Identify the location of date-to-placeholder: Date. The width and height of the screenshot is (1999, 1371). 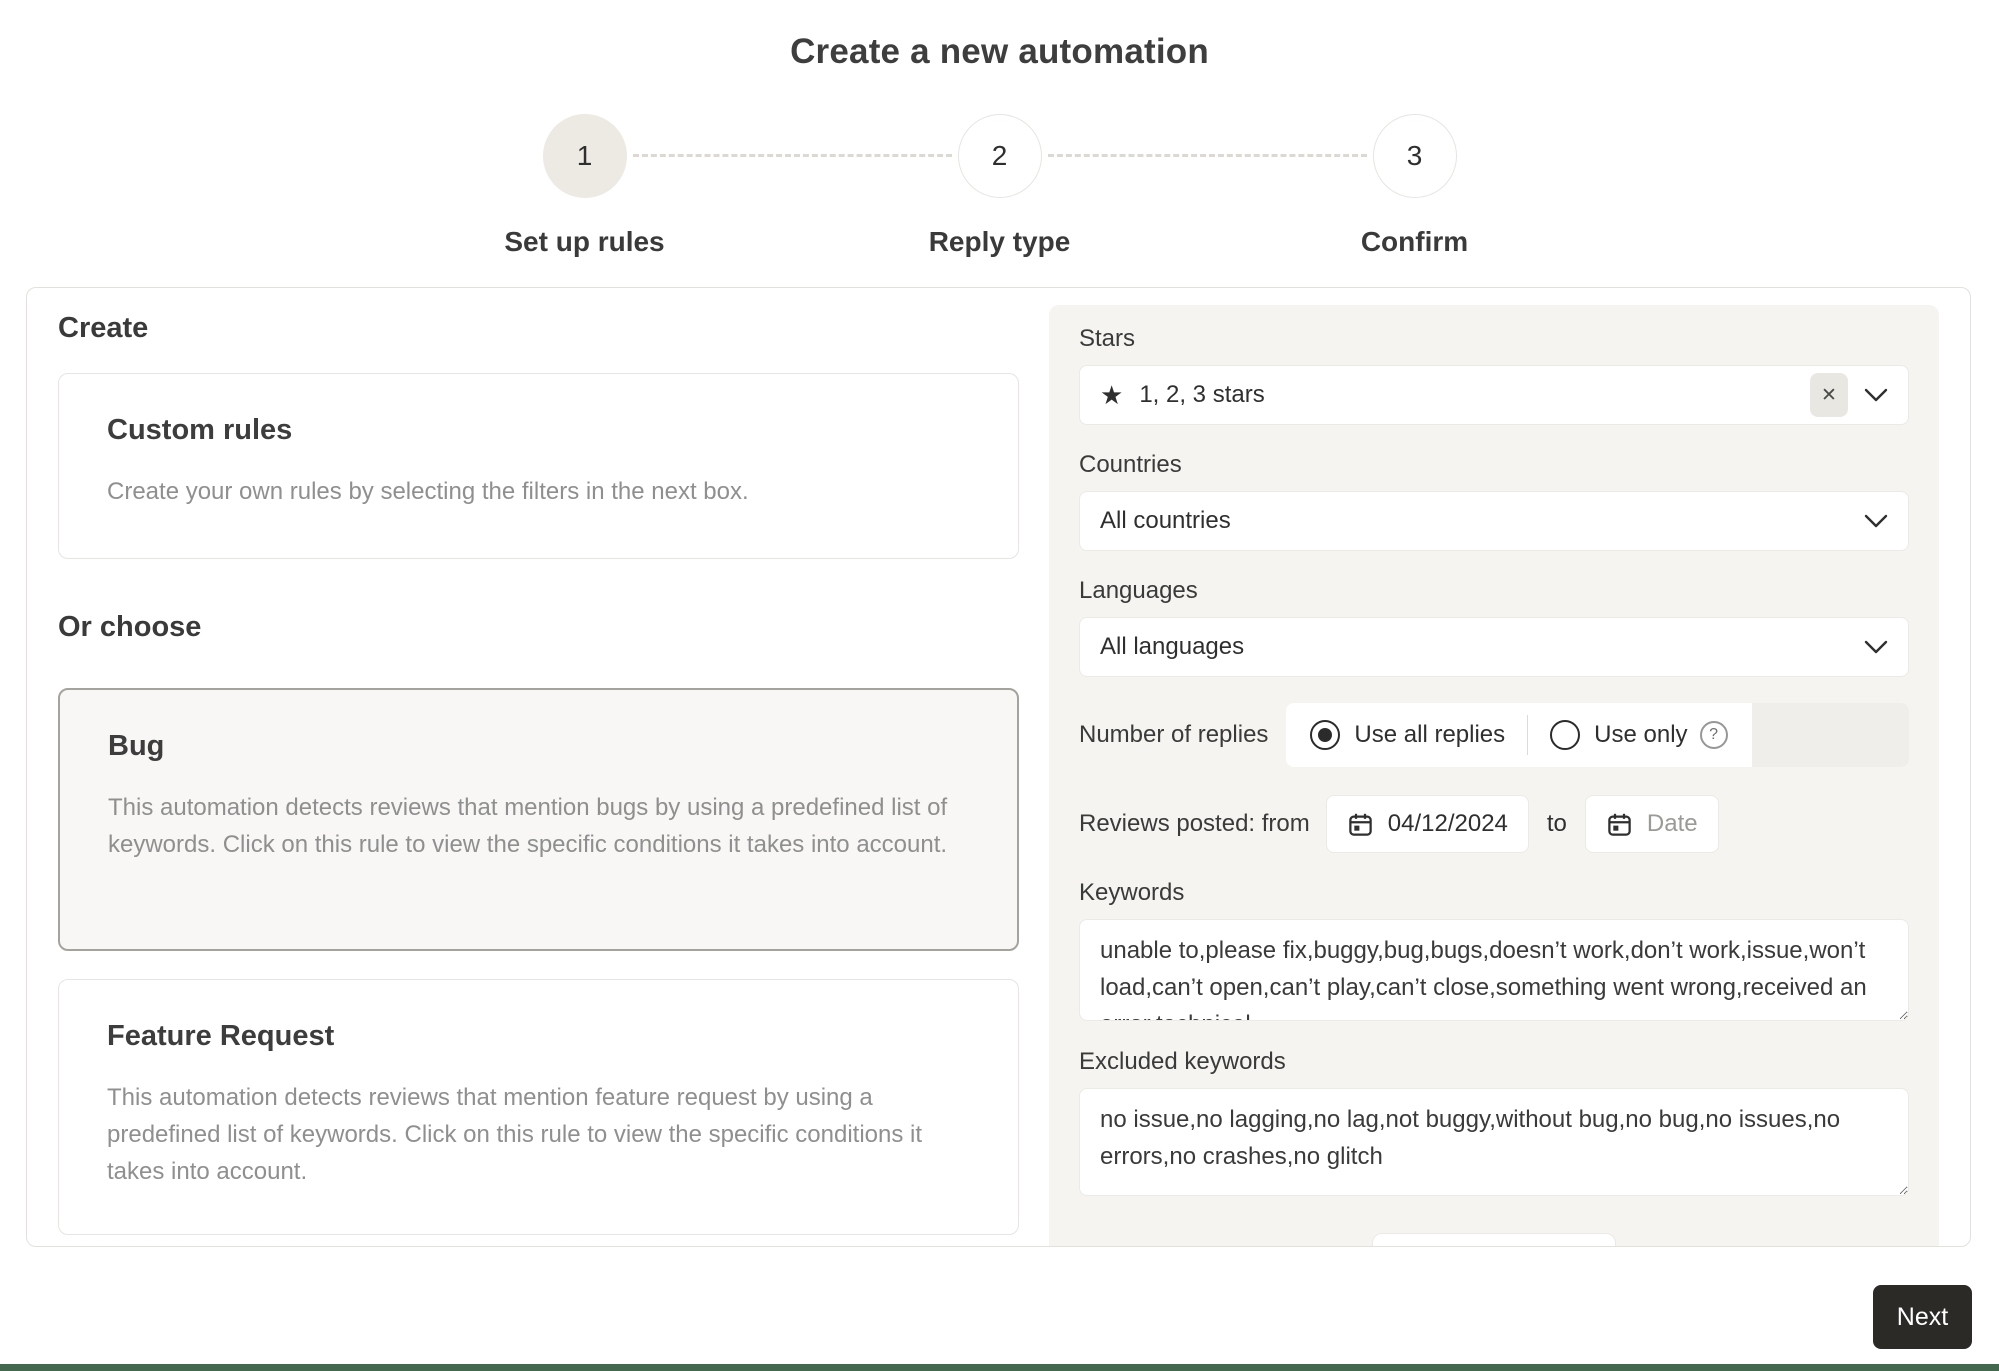
(1672, 823).